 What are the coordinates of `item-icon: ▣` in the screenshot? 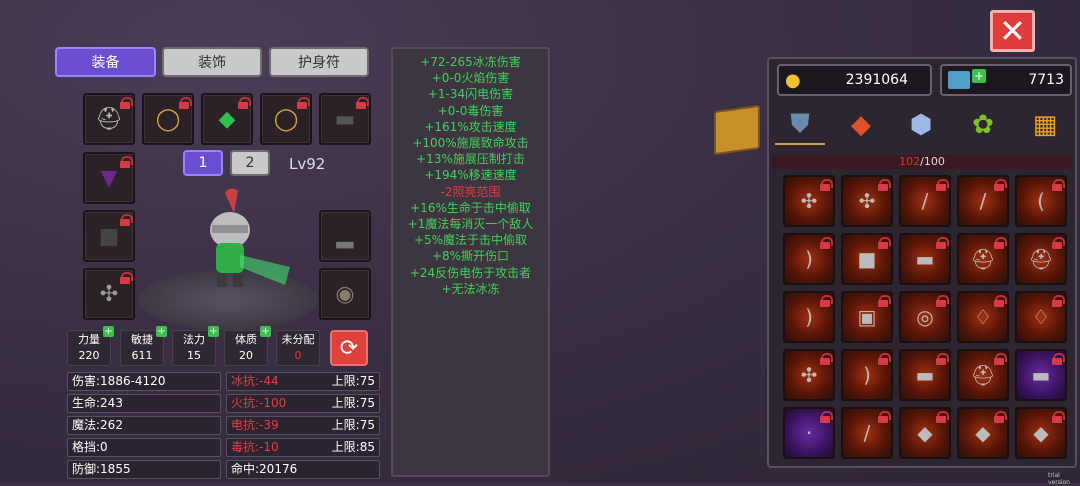 It's located at (867, 317).